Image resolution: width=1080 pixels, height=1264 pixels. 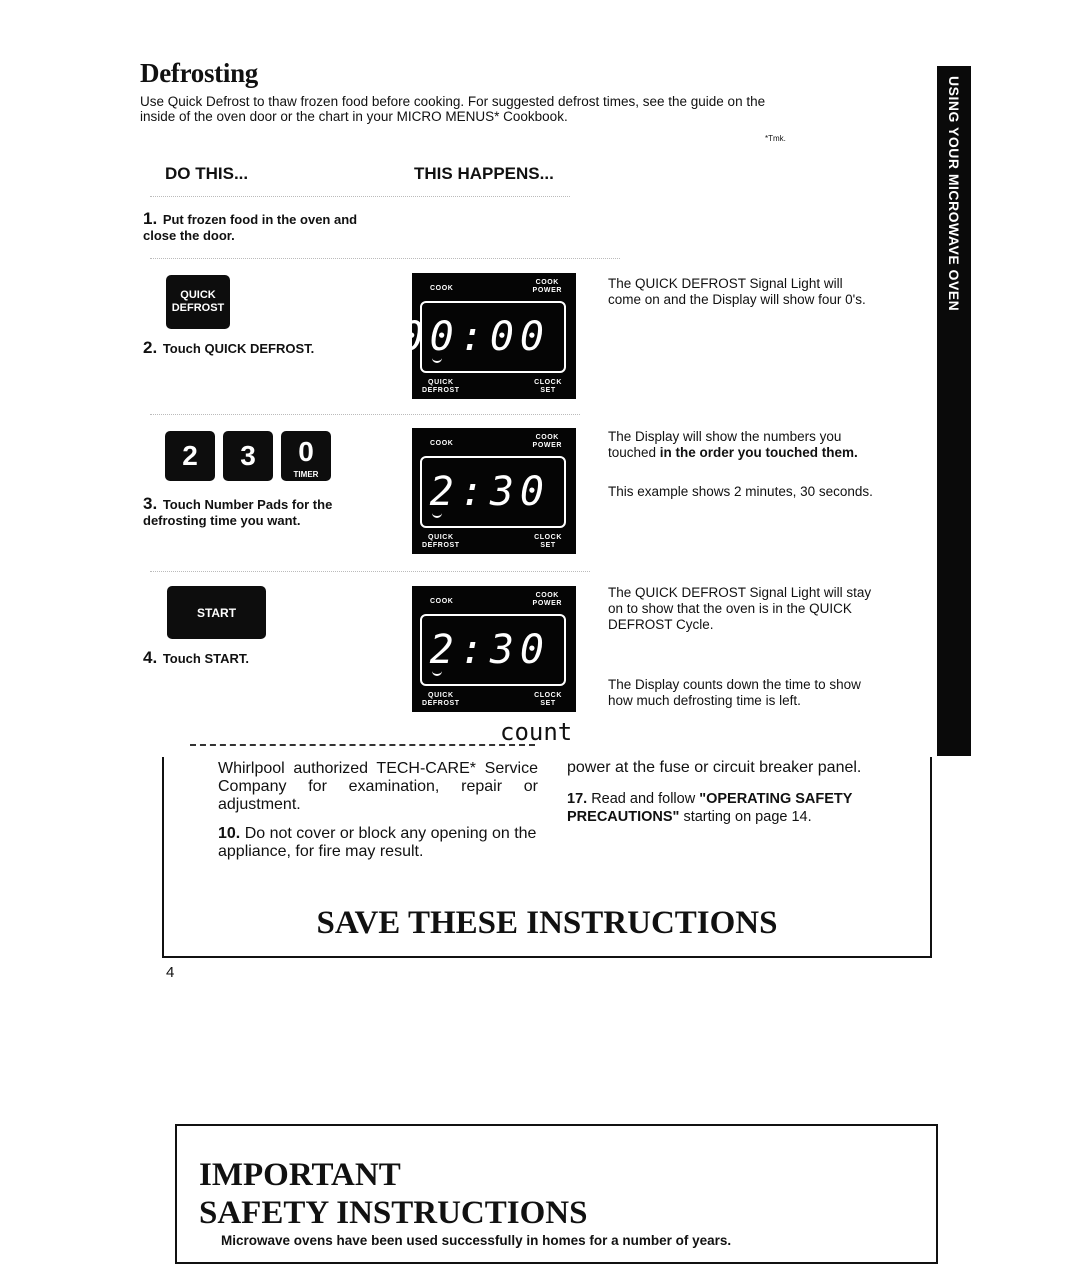 What do you see at coordinates (229, 833) in the screenshot?
I see `item-number: 10.` at bounding box center [229, 833].